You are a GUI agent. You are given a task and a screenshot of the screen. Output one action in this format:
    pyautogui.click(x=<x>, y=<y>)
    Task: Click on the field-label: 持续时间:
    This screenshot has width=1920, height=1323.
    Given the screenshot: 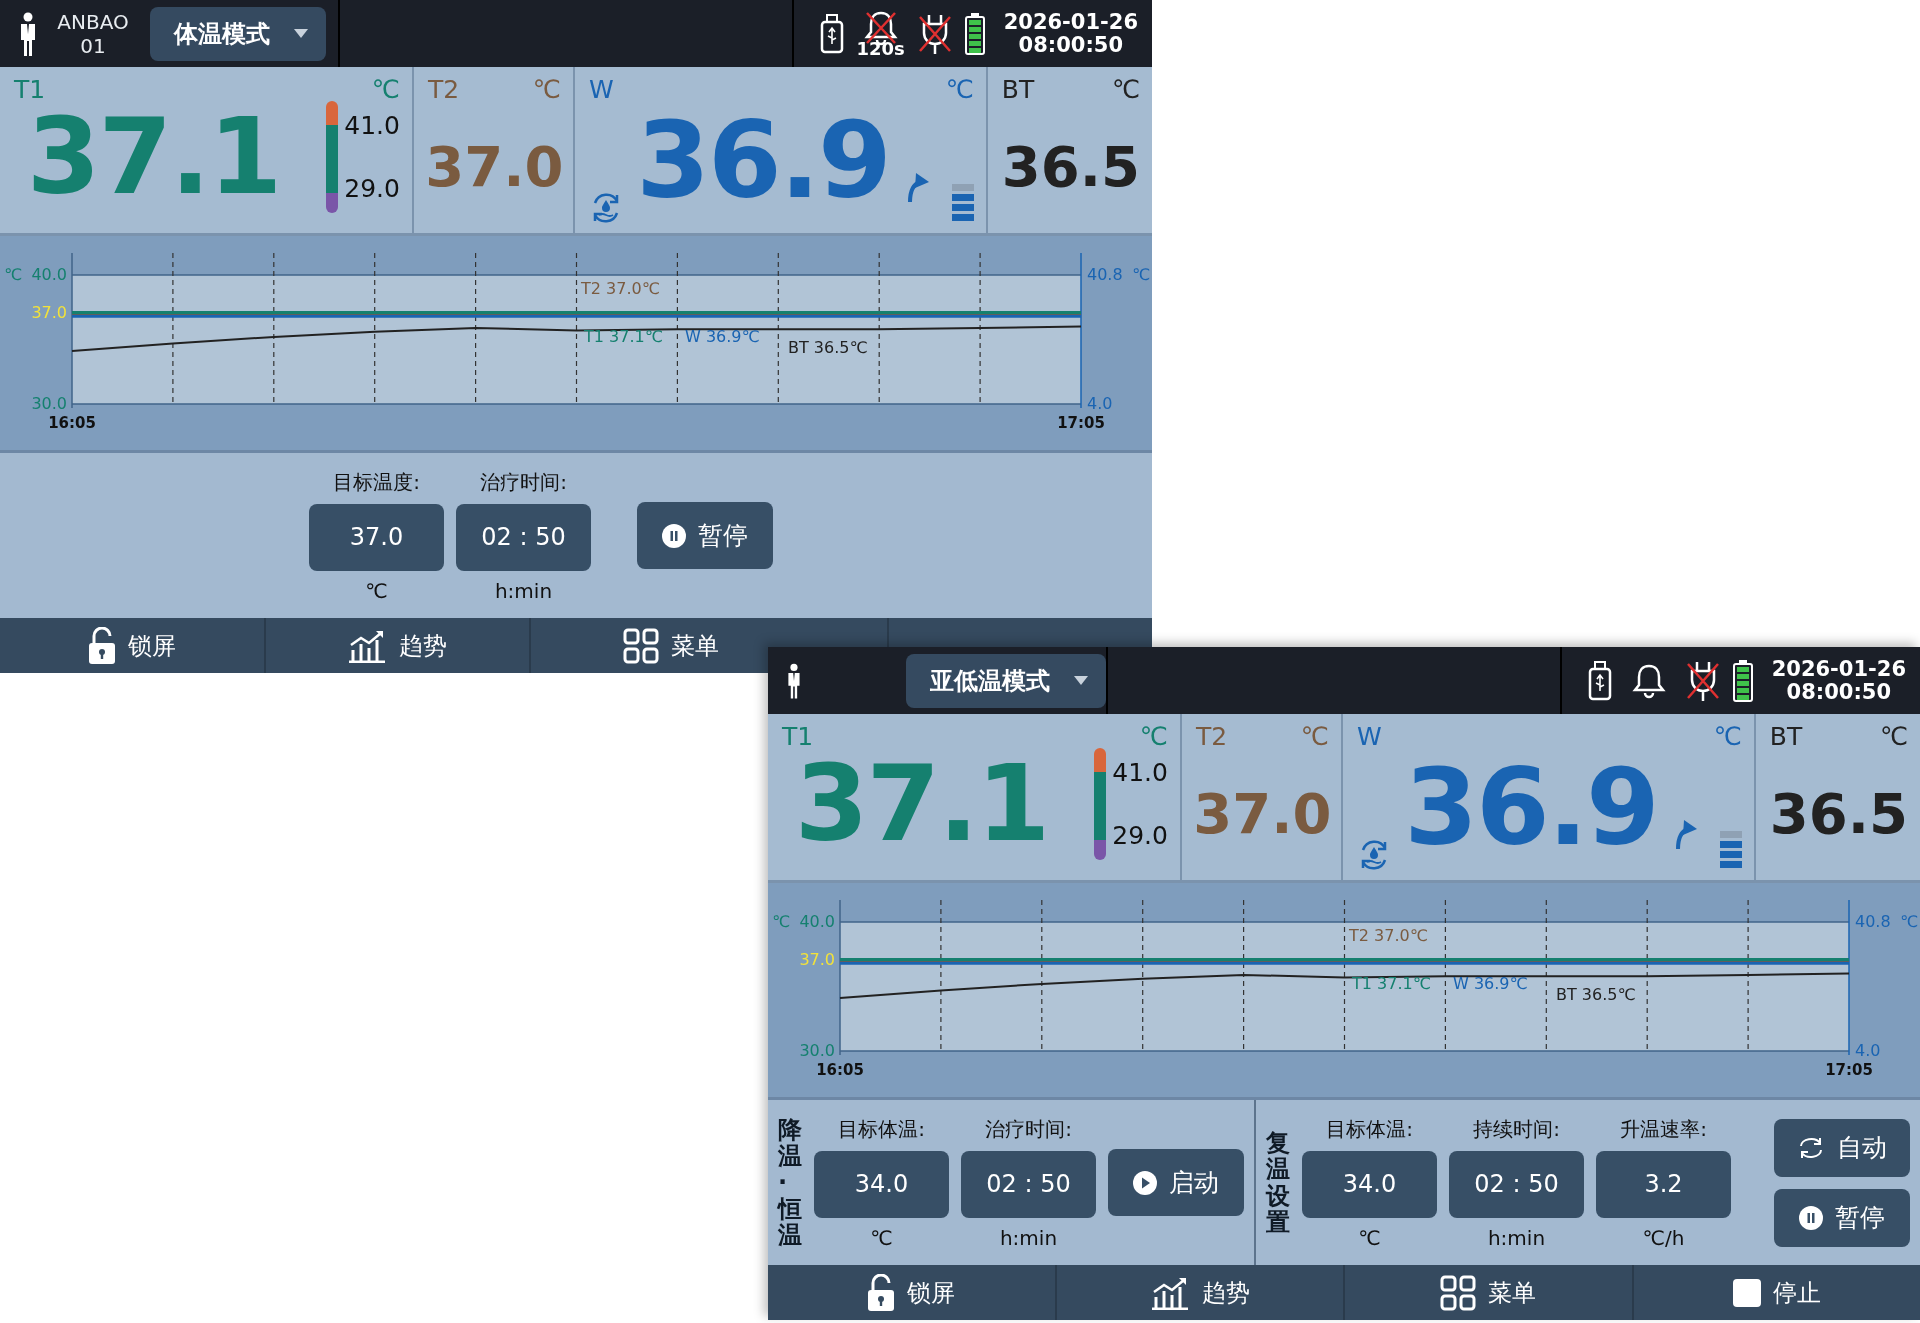 What is the action you would take?
    pyautogui.click(x=1516, y=1129)
    